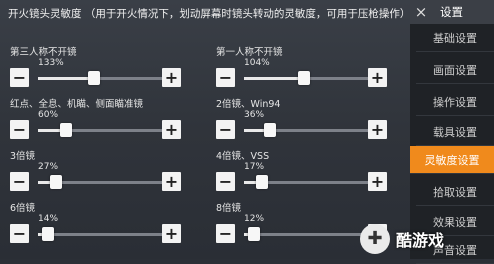 The image size is (494, 264). Describe the element at coordinates (321, 118) in the screenshot. I see `setting-2x-scope-win94: 2倍镜、Win94 36% − +` at that location.